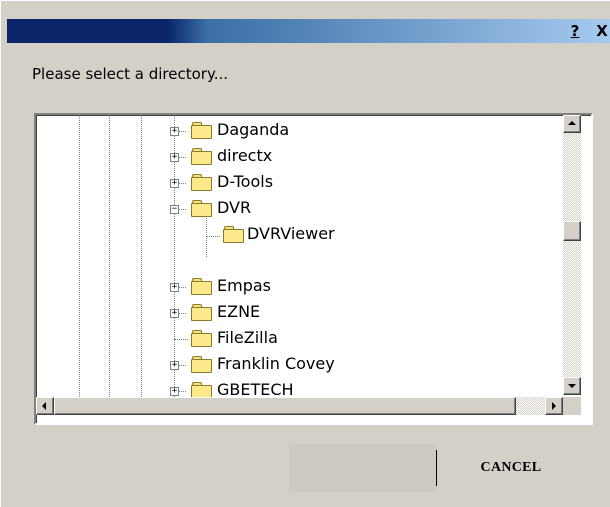  What do you see at coordinates (363, 468) in the screenshot?
I see `ok-button` at bounding box center [363, 468].